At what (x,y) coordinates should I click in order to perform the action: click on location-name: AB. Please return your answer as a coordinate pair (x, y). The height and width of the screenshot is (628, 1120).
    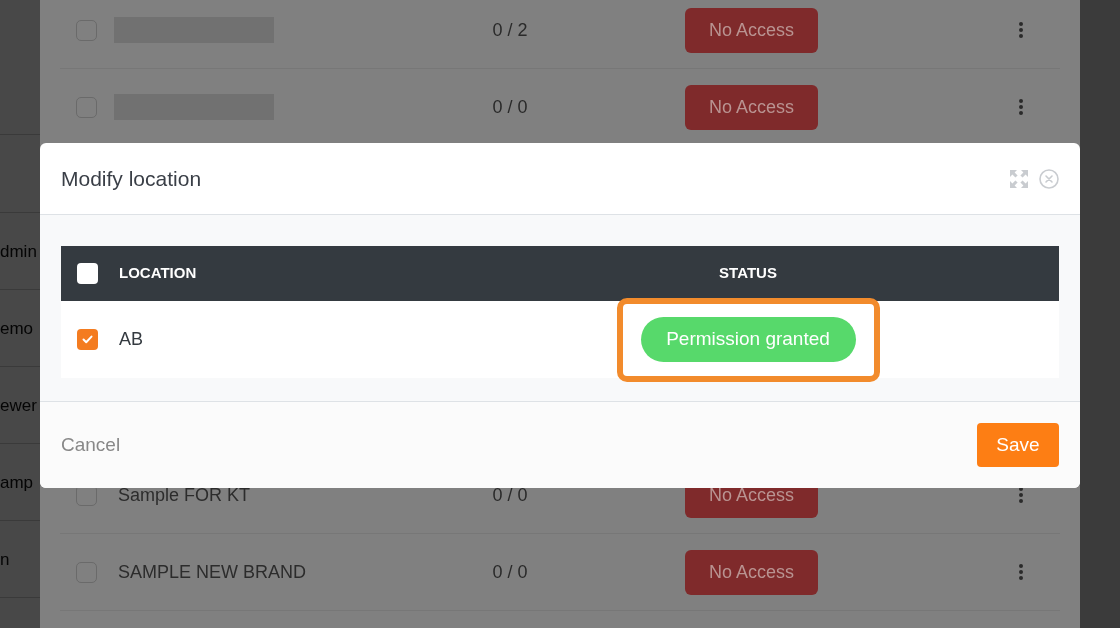
    Looking at the image, I should click on (131, 339).